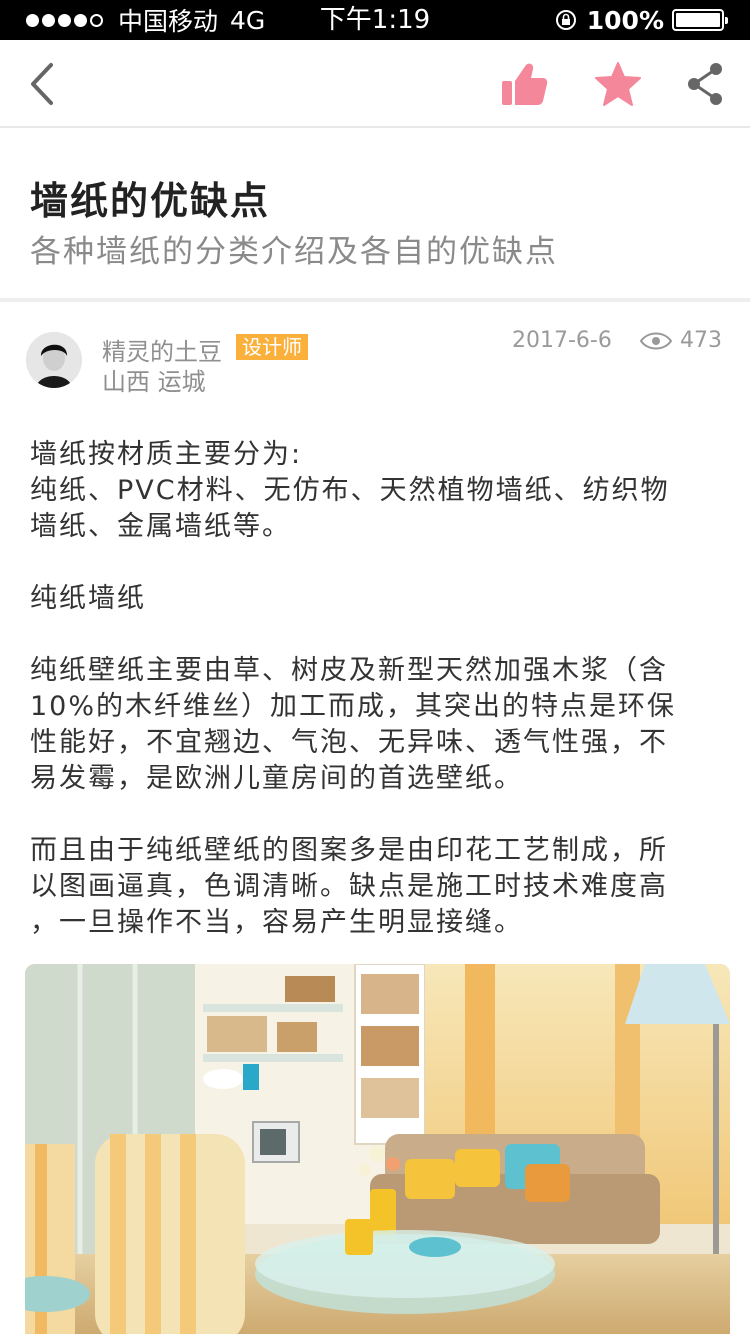 The width and height of the screenshot is (750, 1334). I want to click on thumbs-up-icon, so click(525, 84).